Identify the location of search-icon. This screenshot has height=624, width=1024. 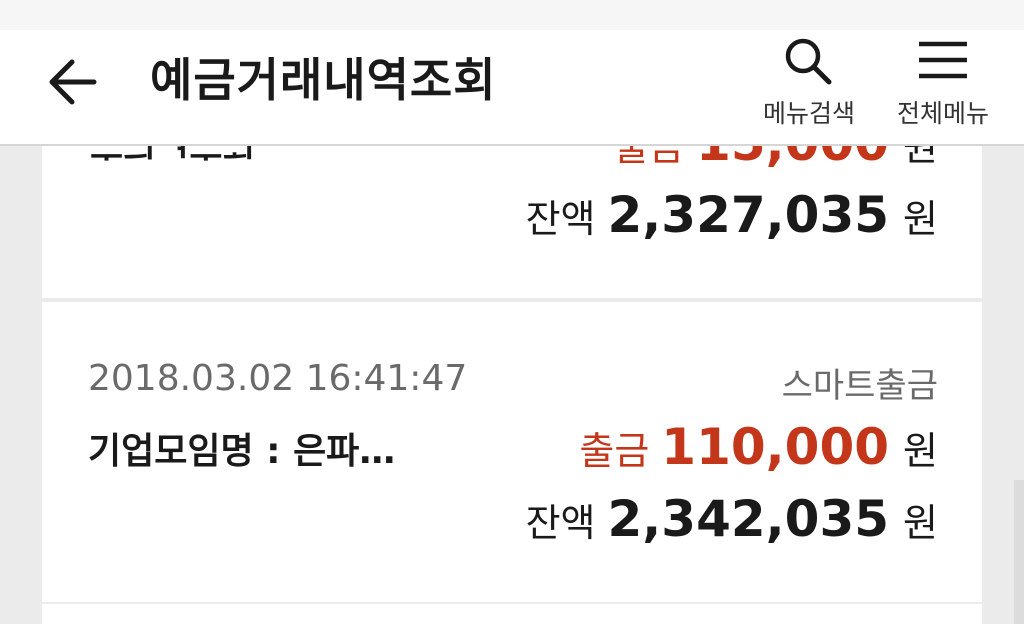
(809, 62).